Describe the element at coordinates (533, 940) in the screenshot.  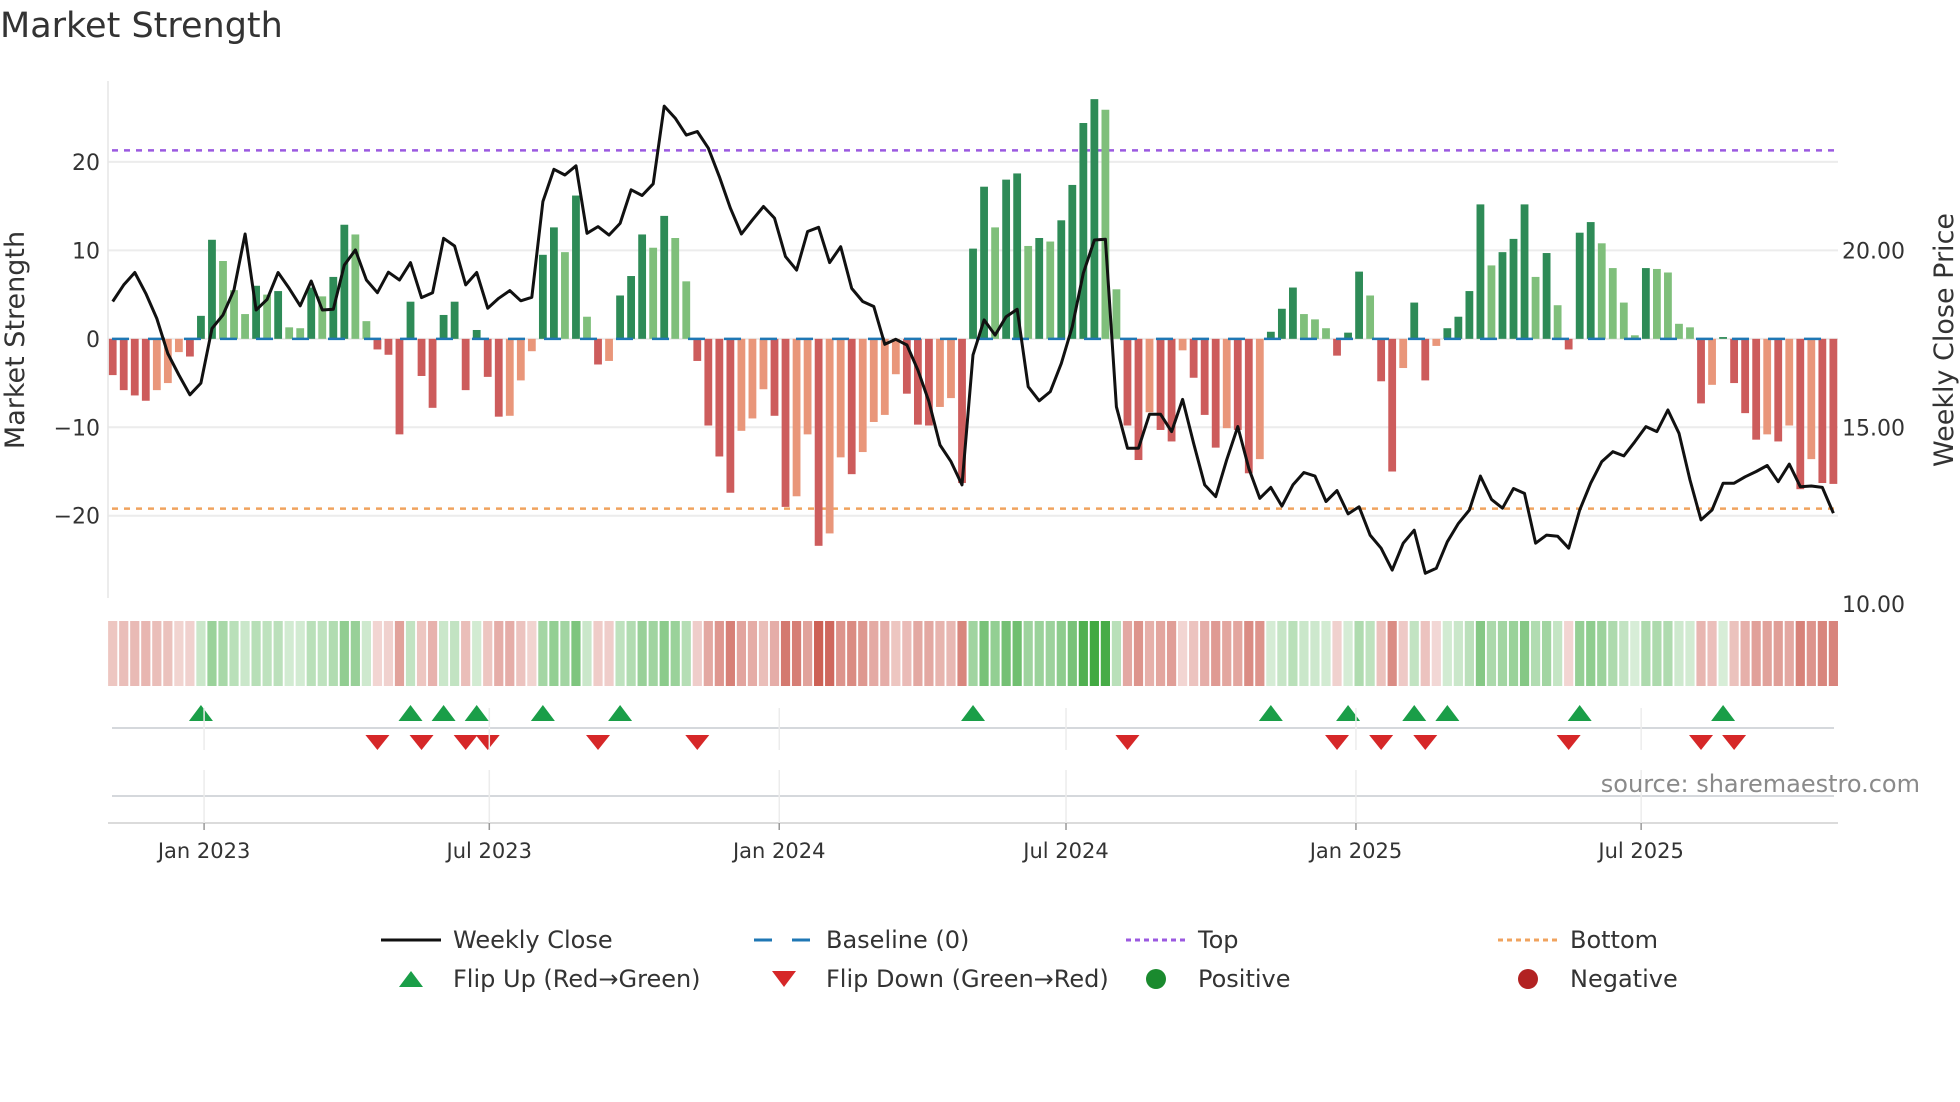
I see `legend-label: Weekly Close` at that location.